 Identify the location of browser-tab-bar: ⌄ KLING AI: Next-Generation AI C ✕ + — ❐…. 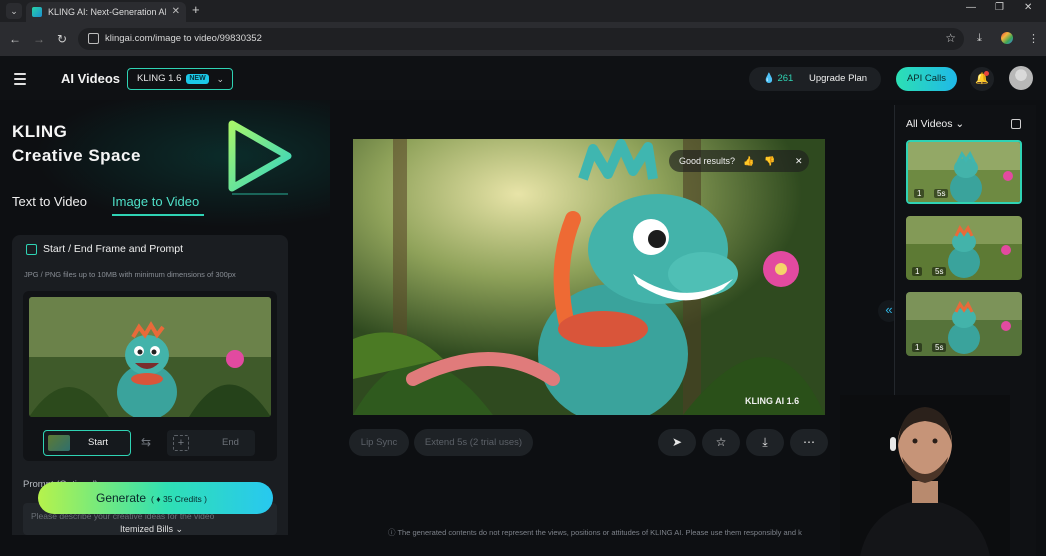
(523, 11).